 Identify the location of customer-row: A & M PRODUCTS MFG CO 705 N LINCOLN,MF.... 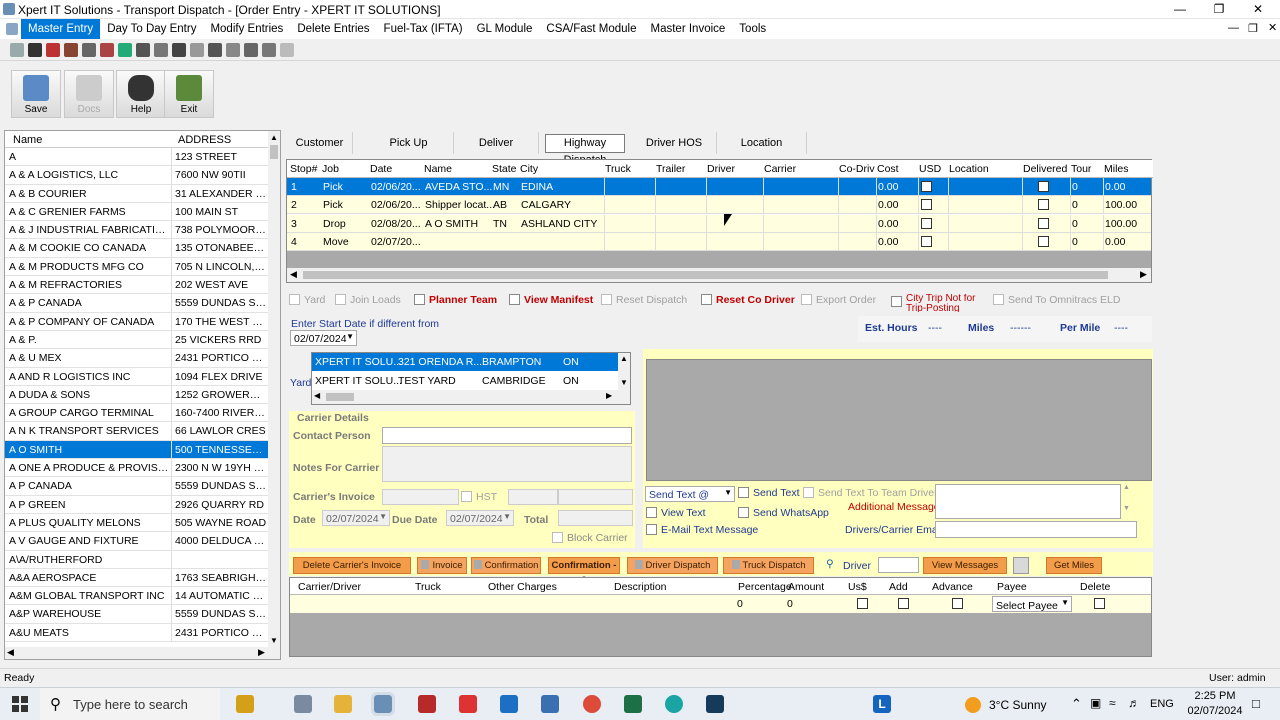
(142, 267).